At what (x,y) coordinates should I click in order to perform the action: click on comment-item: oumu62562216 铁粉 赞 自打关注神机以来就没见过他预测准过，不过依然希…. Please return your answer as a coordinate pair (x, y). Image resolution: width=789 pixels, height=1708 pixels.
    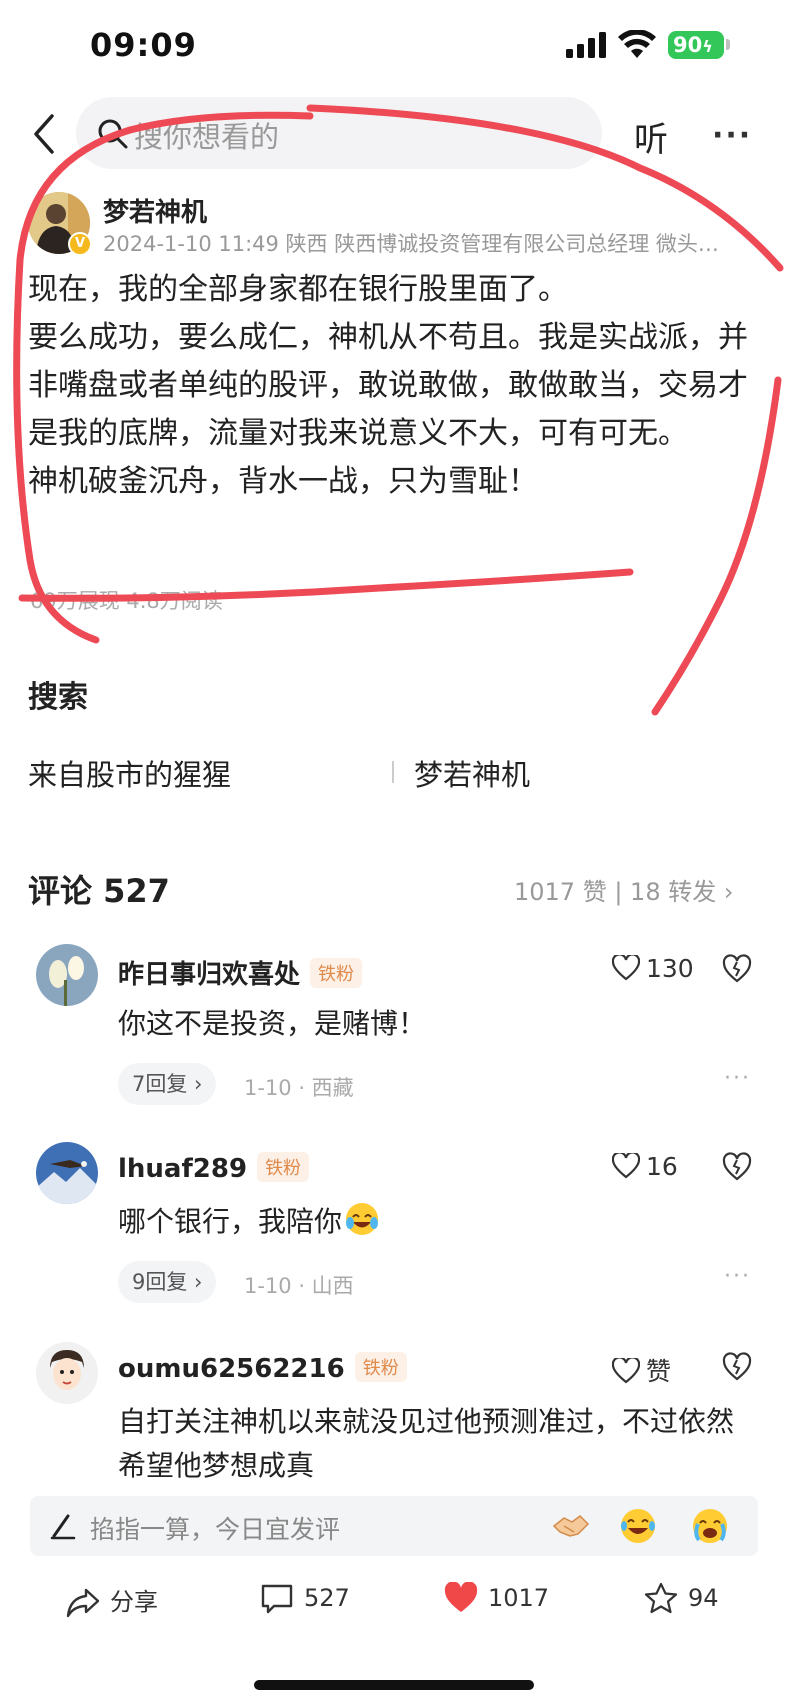
    Looking at the image, I should click on (394, 1417).